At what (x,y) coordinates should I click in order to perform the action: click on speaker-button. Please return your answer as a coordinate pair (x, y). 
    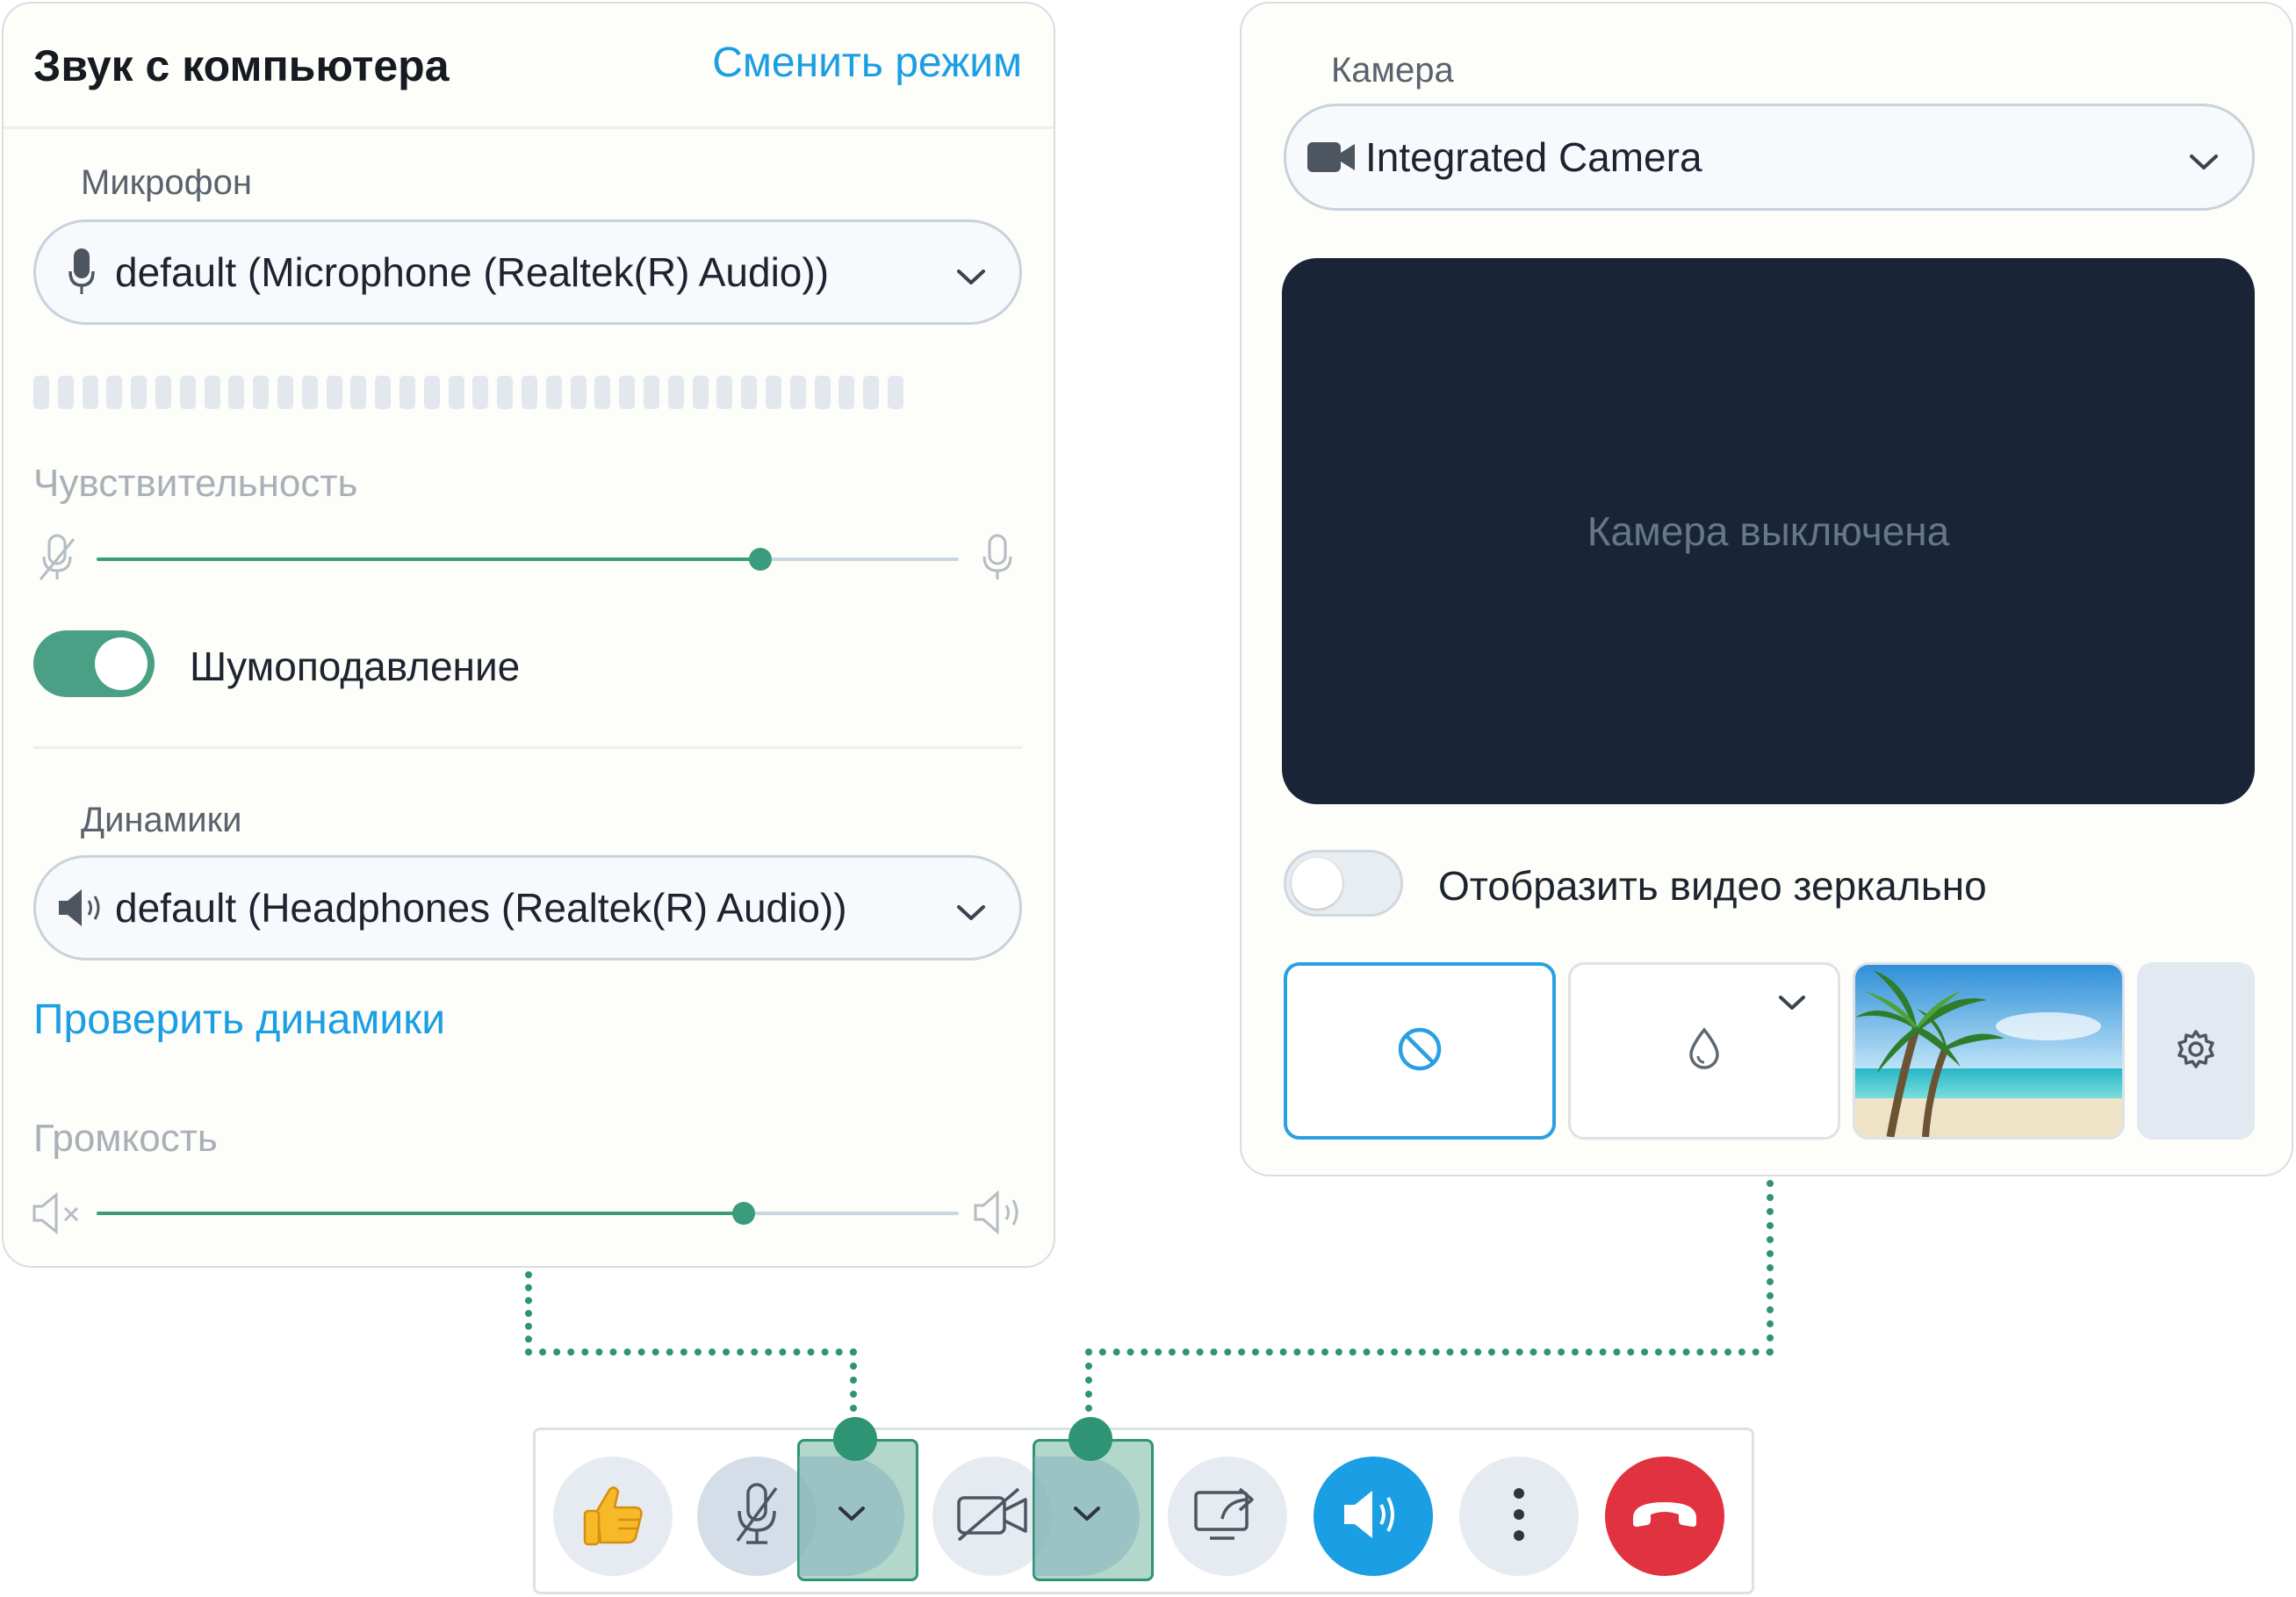
    Looking at the image, I should click on (1374, 1517).